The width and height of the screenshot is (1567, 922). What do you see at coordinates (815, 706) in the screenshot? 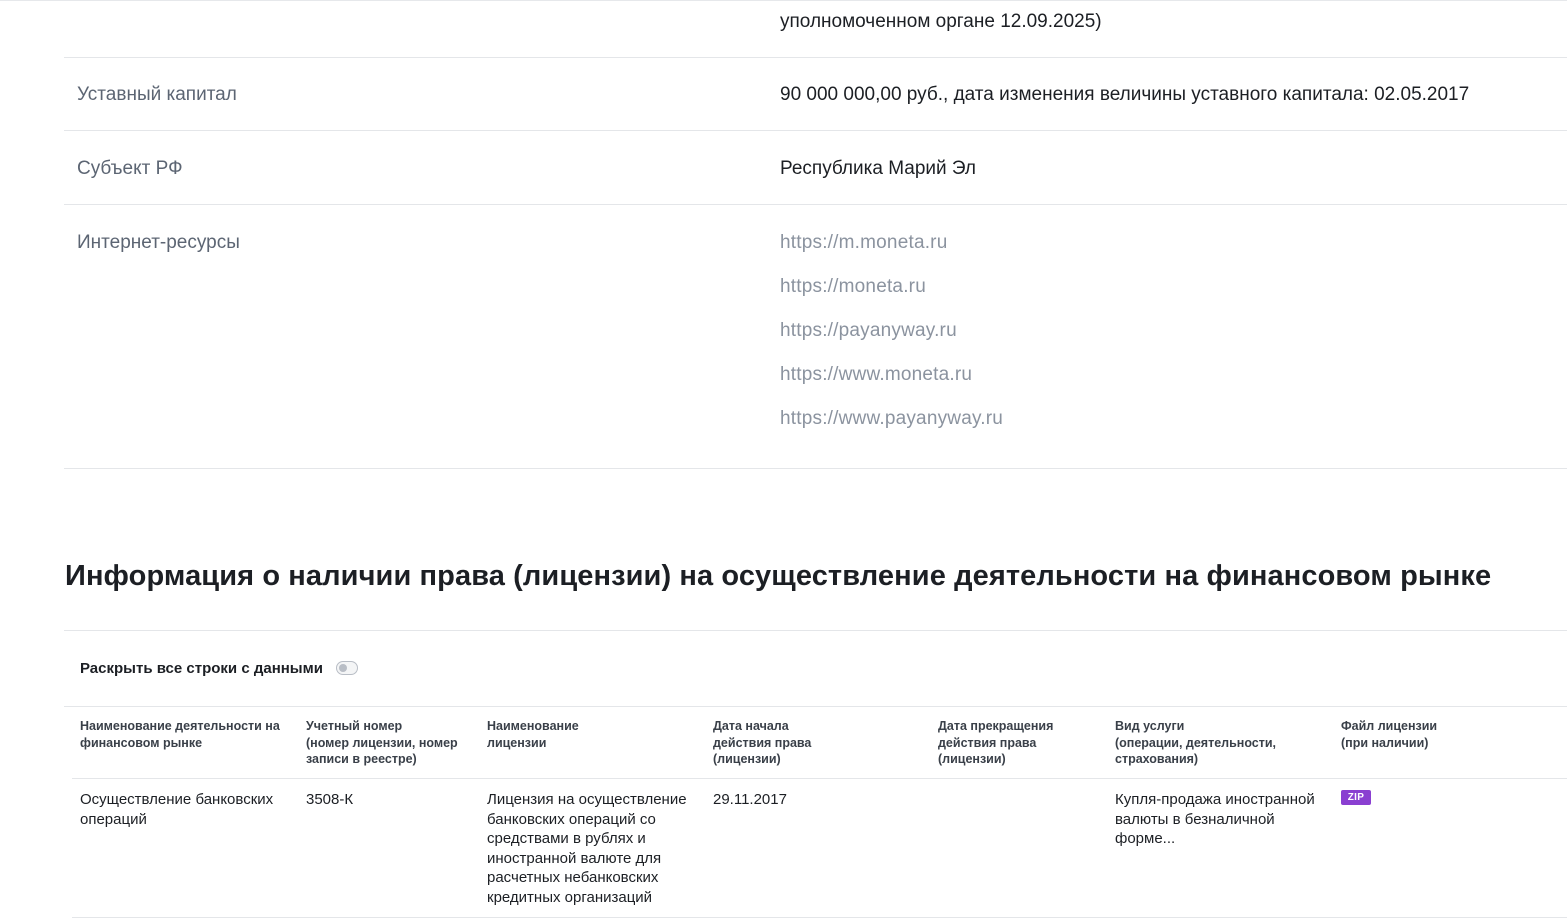
I see `table-top-divider` at bounding box center [815, 706].